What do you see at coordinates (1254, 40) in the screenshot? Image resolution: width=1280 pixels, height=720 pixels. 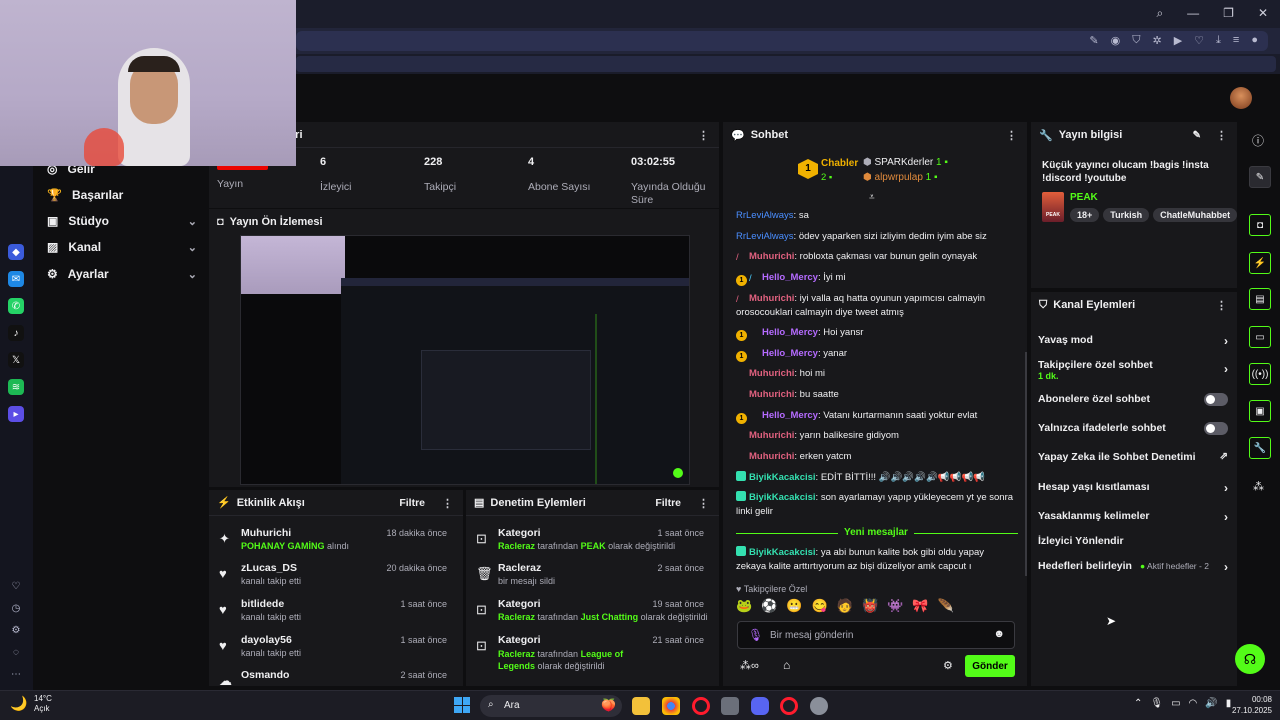 I see `profile-icon: ●` at bounding box center [1254, 40].